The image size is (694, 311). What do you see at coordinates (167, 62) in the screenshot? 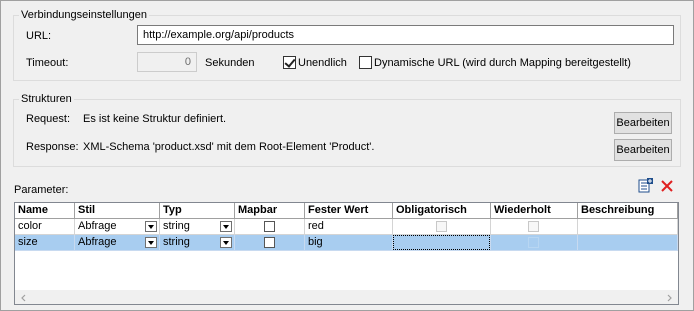
I see `timeout-input: 0` at bounding box center [167, 62].